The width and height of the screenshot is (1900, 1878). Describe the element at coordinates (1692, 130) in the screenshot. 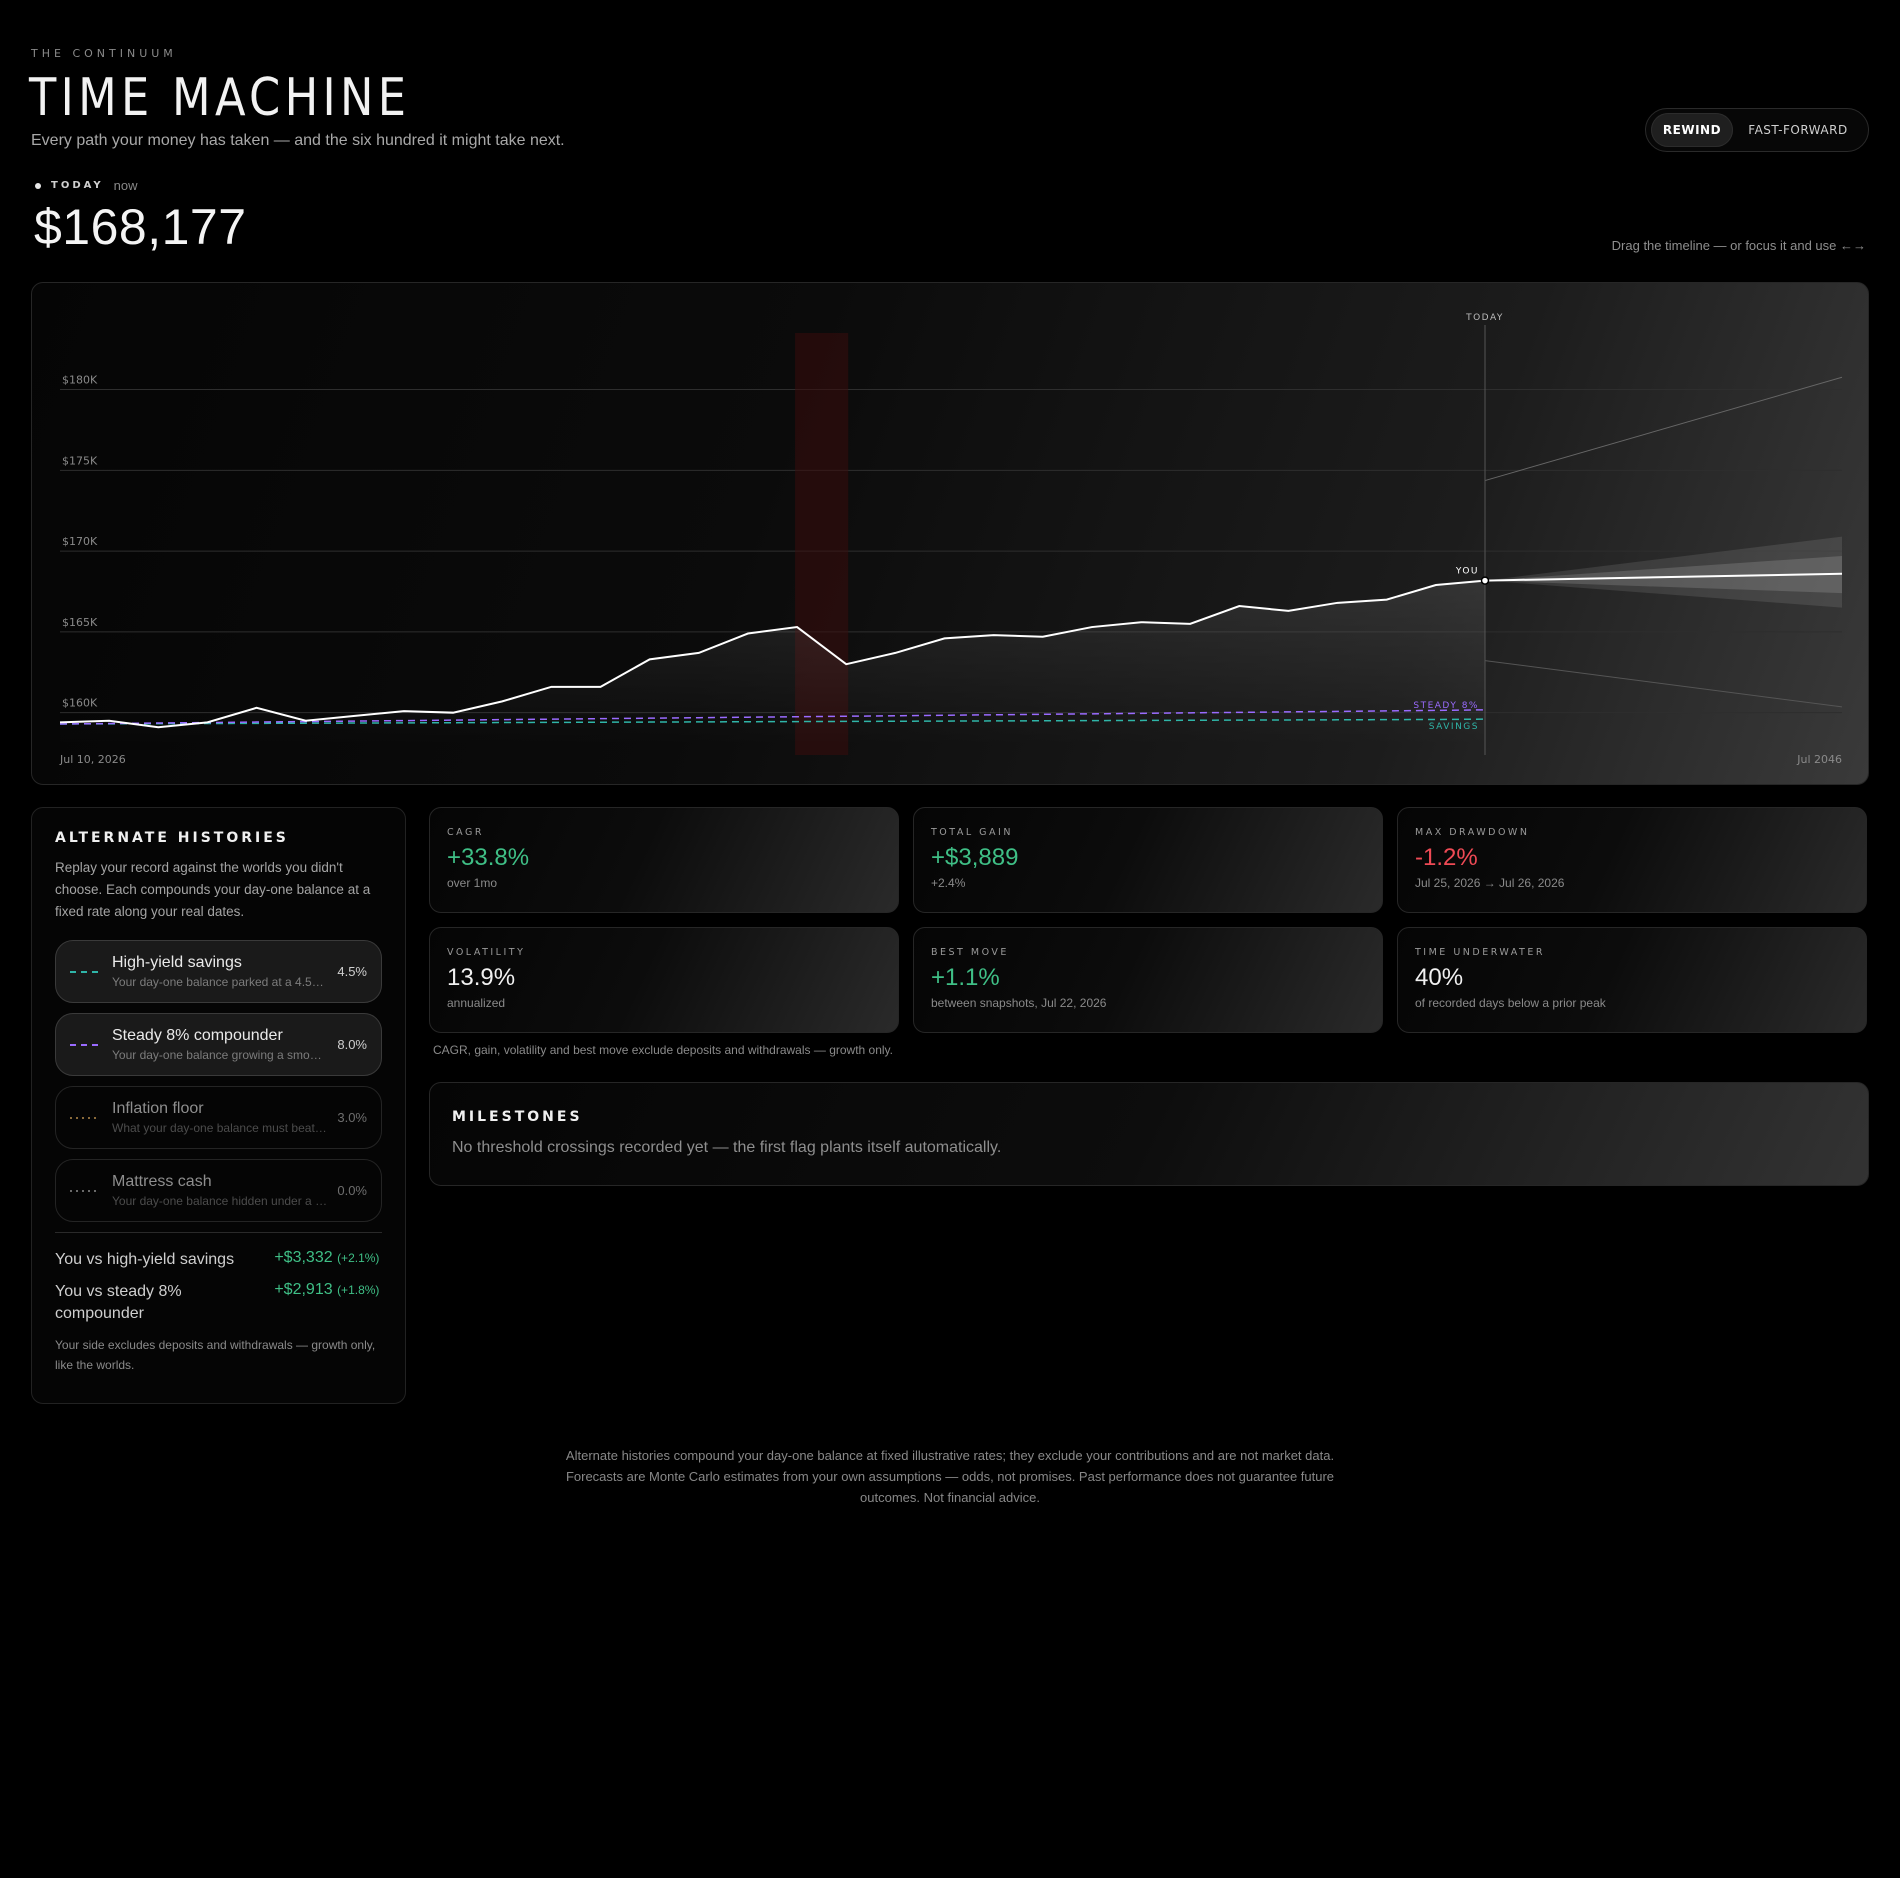

I see `rewind-button: REWIND` at that location.